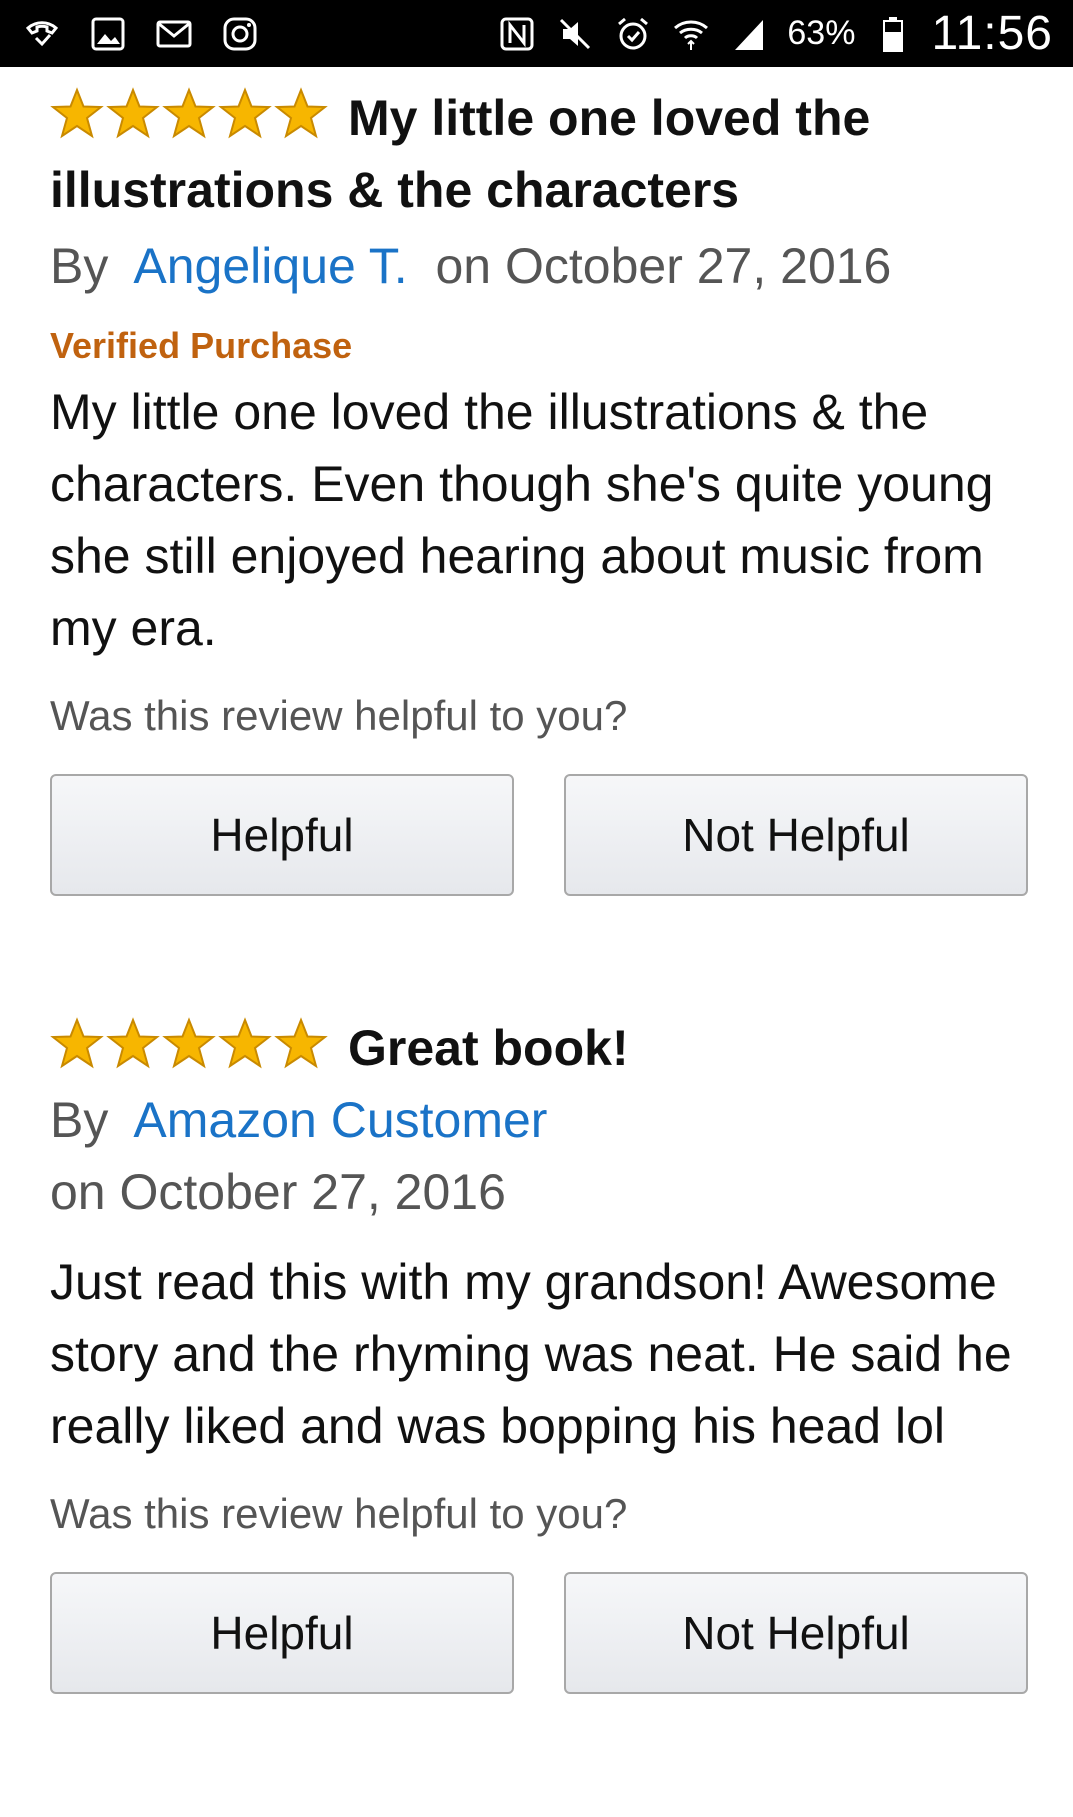 The height and width of the screenshot is (1817, 1073). Describe the element at coordinates (821, 33) in the screenshot. I see `battery-percent: 63%` at that location.